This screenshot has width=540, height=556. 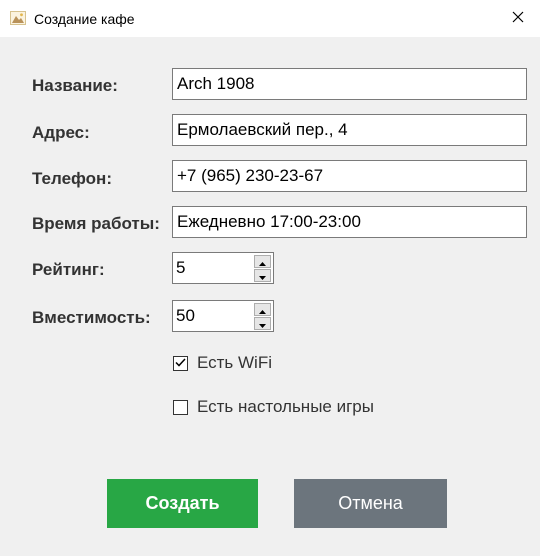 What do you see at coordinates (18, 18) in the screenshot?
I see `app-image-icon` at bounding box center [18, 18].